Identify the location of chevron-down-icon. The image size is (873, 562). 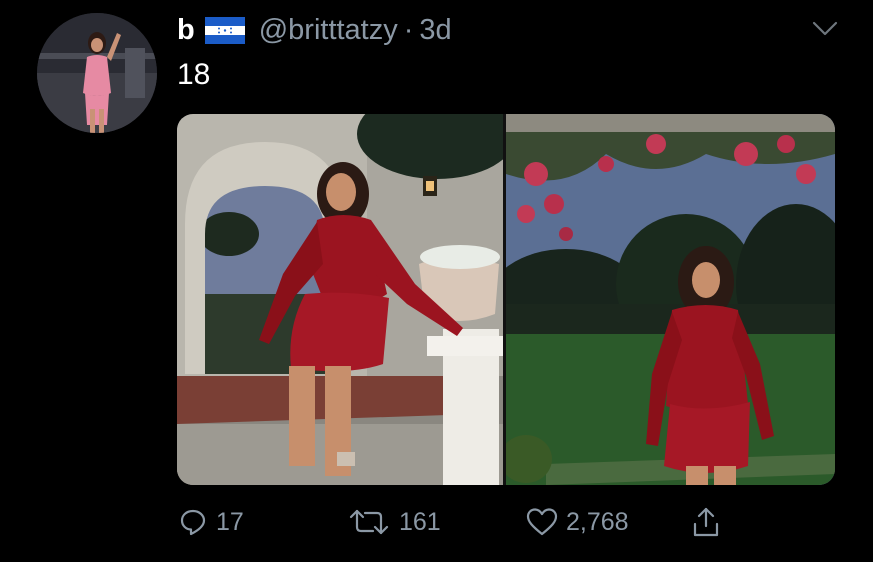
(825, 28).